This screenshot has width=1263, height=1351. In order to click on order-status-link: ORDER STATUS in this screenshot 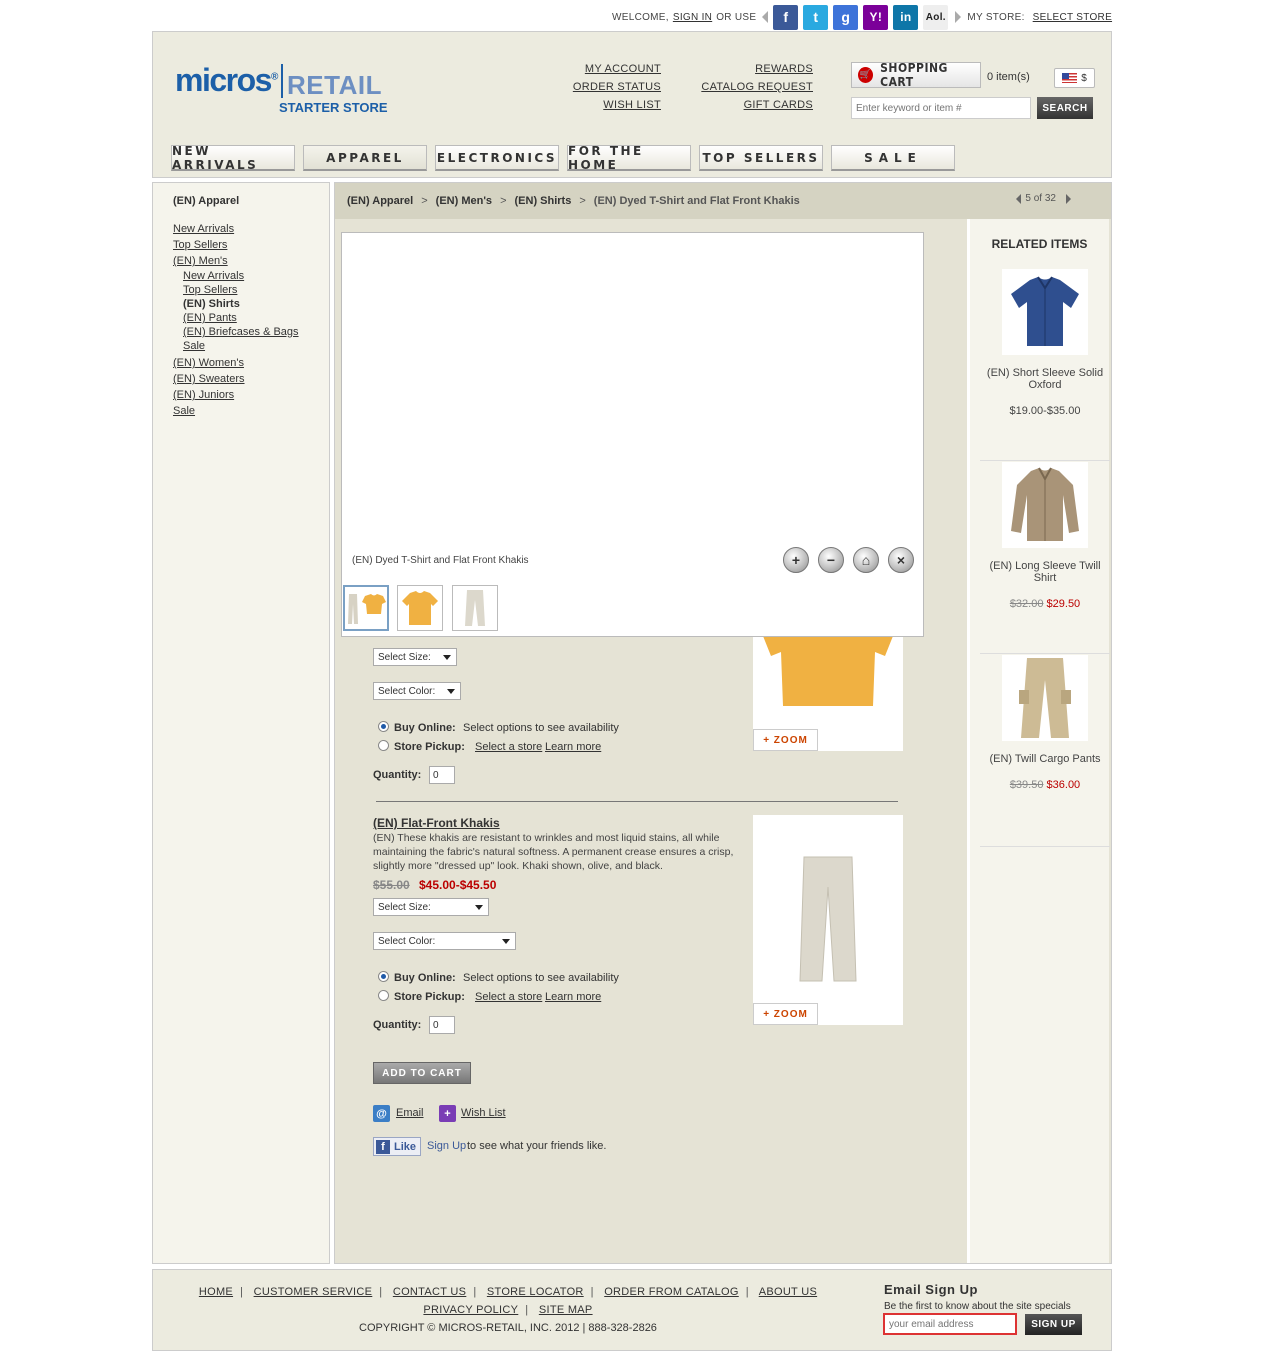, I will do `click(617, 87)`.